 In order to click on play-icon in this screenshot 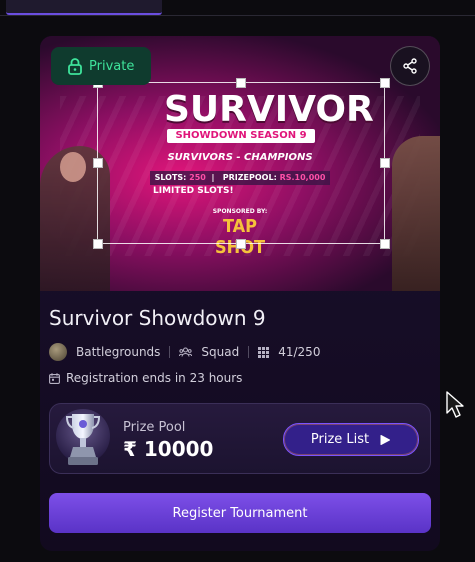, I will do `click(385, 439)`.